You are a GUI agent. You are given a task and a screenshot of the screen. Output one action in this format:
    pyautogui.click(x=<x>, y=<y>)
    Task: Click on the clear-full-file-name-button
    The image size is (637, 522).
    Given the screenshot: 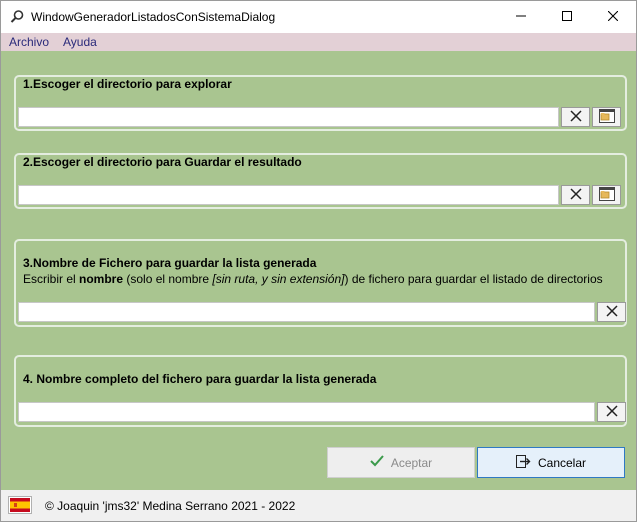 What is the action you would take?
    pyautogui.click(x=611, y=412)
    